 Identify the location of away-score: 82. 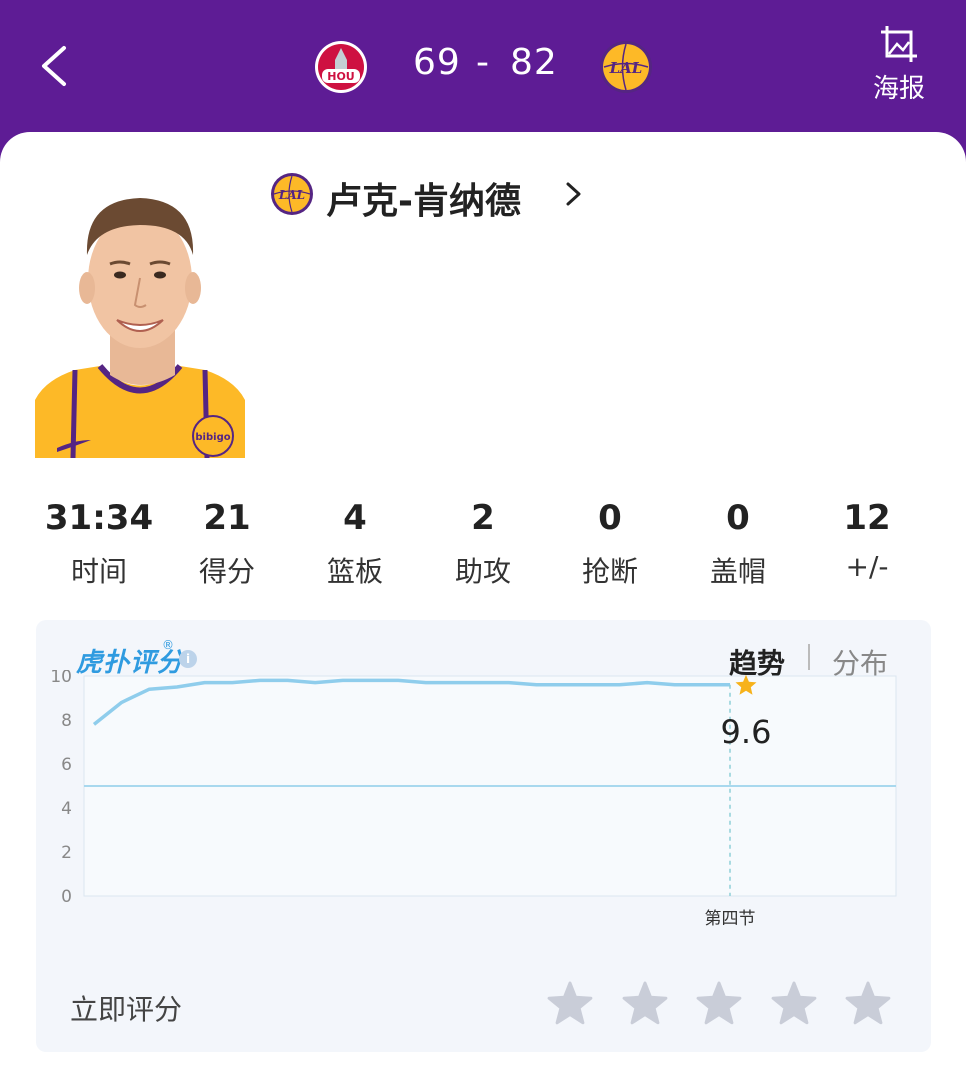
(534, 62).